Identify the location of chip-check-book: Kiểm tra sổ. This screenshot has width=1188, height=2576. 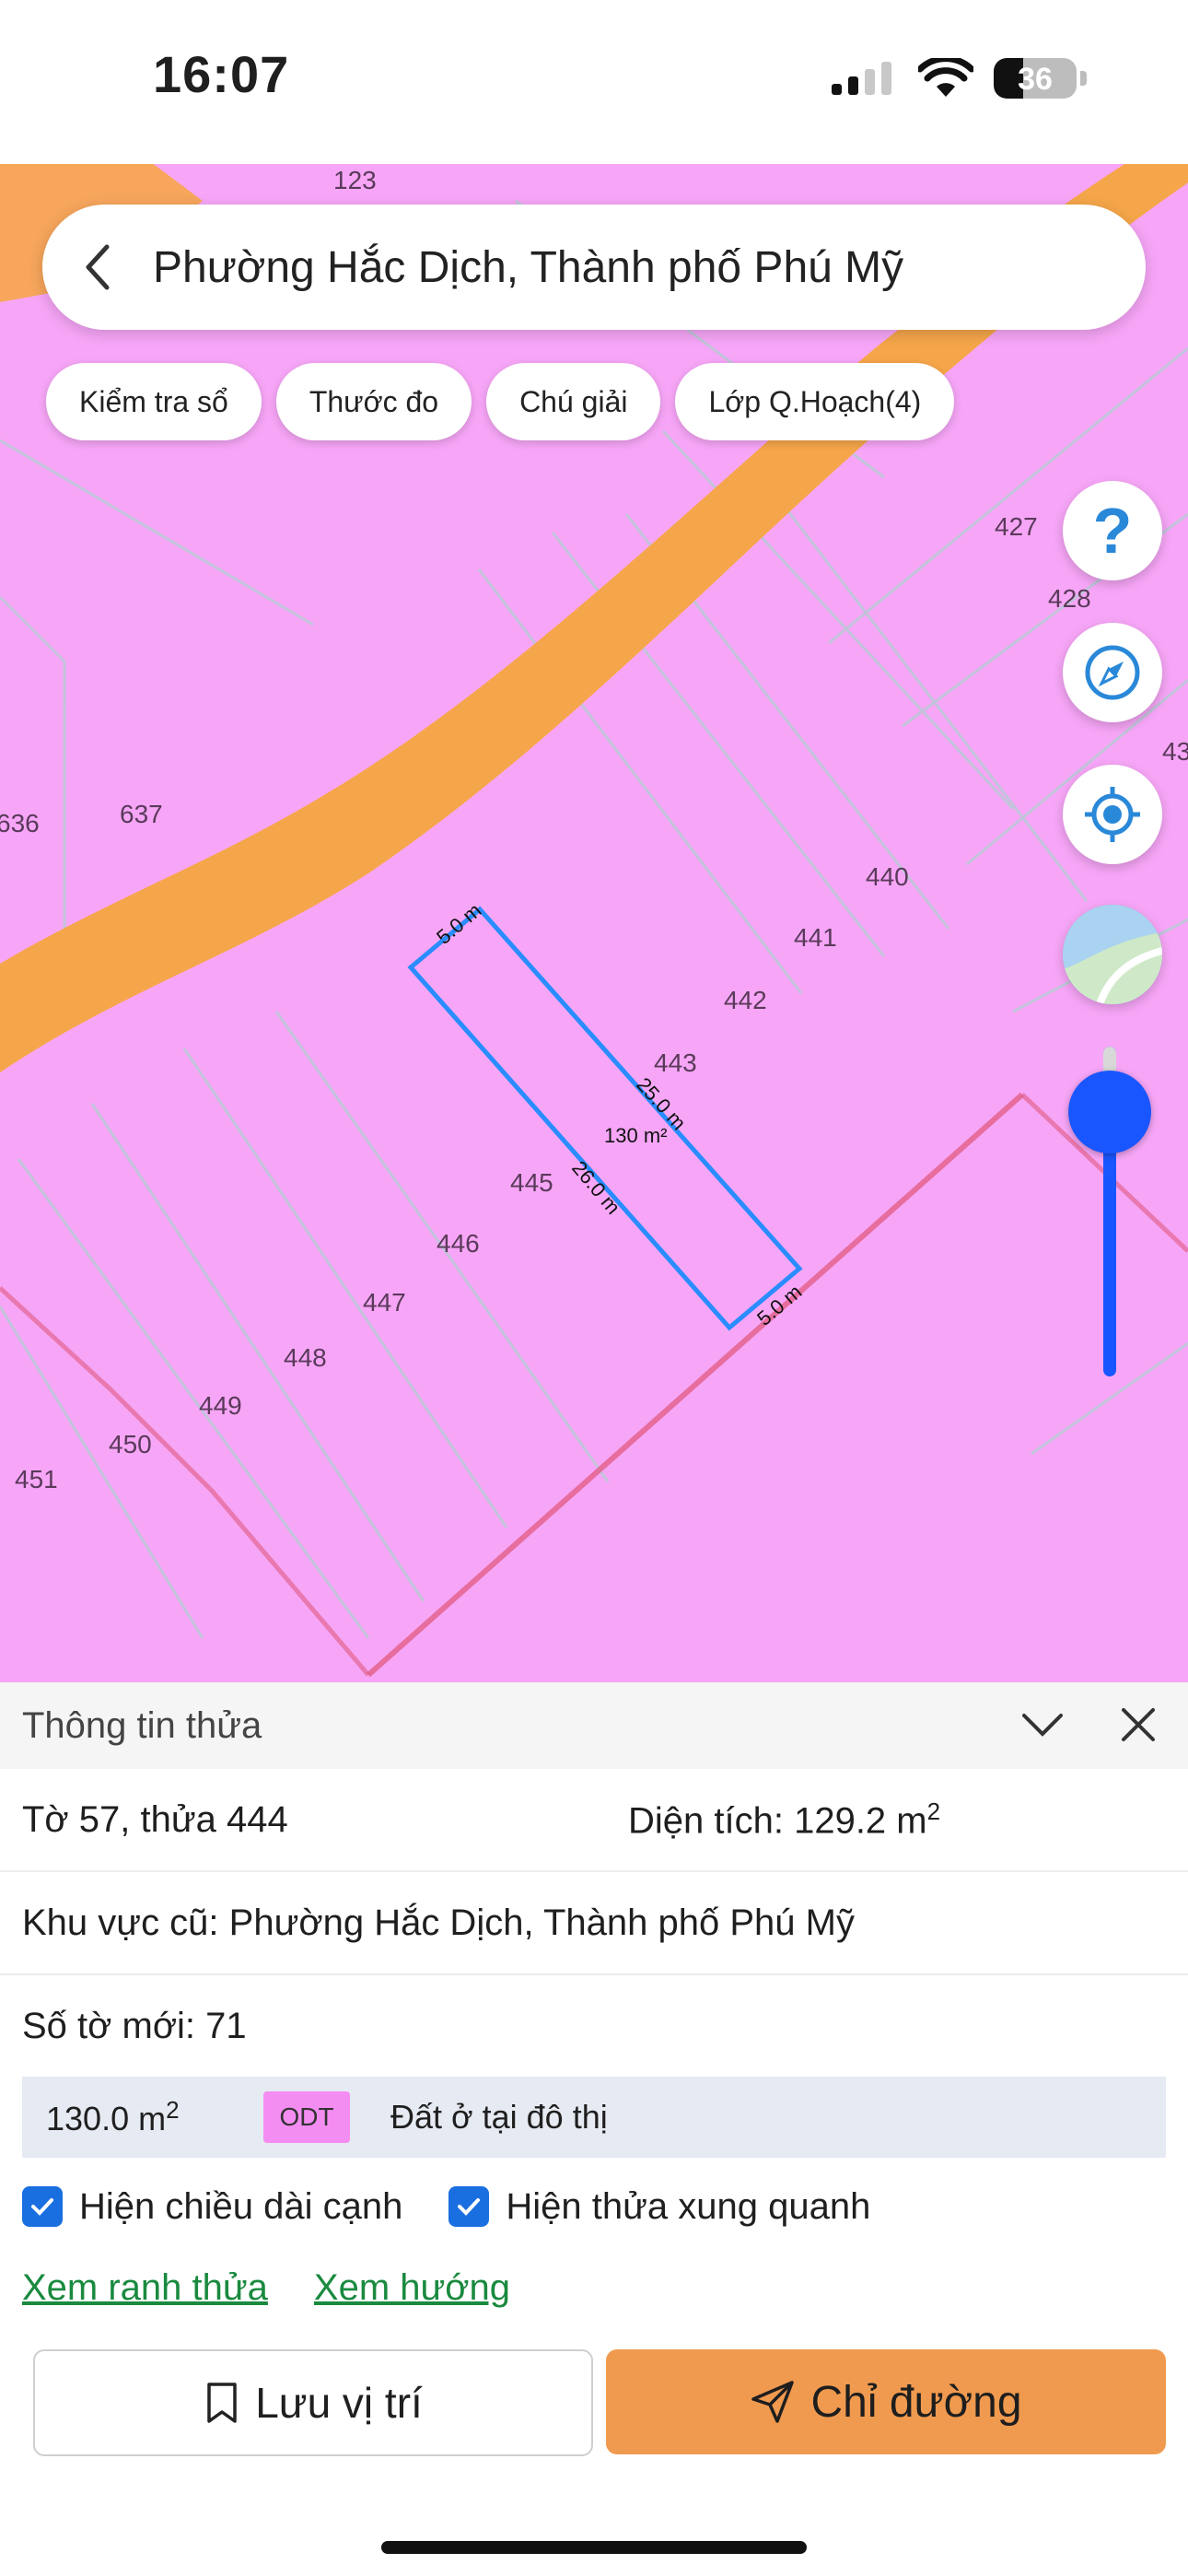
(154, 401).